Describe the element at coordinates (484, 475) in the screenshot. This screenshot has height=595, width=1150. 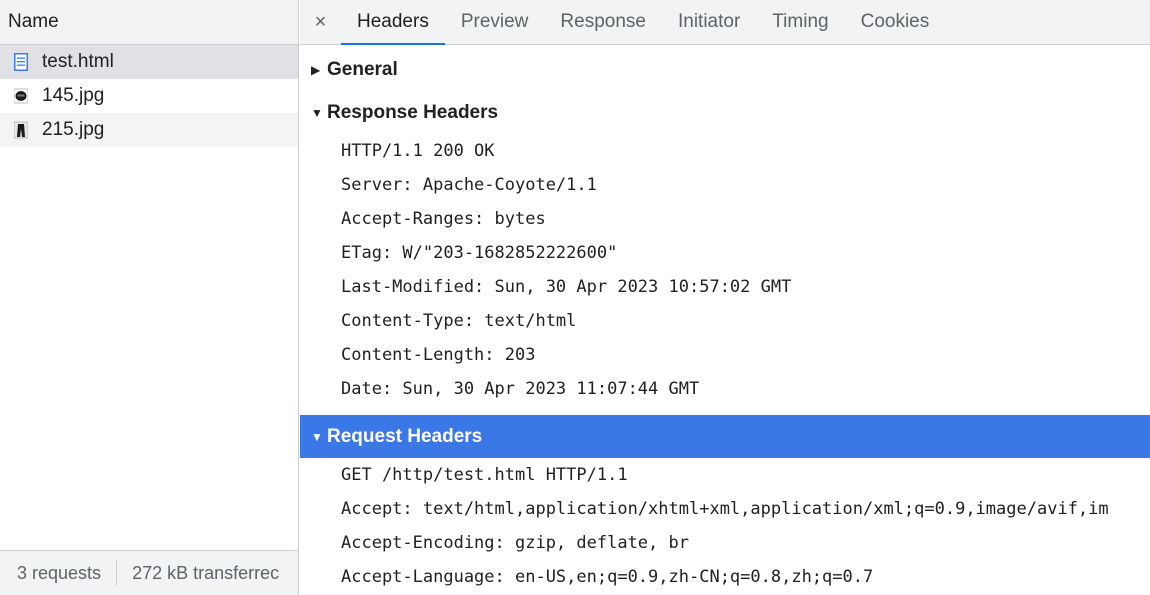
I see `header-line: GET /http/test.html HTTP/1.1` at that location.